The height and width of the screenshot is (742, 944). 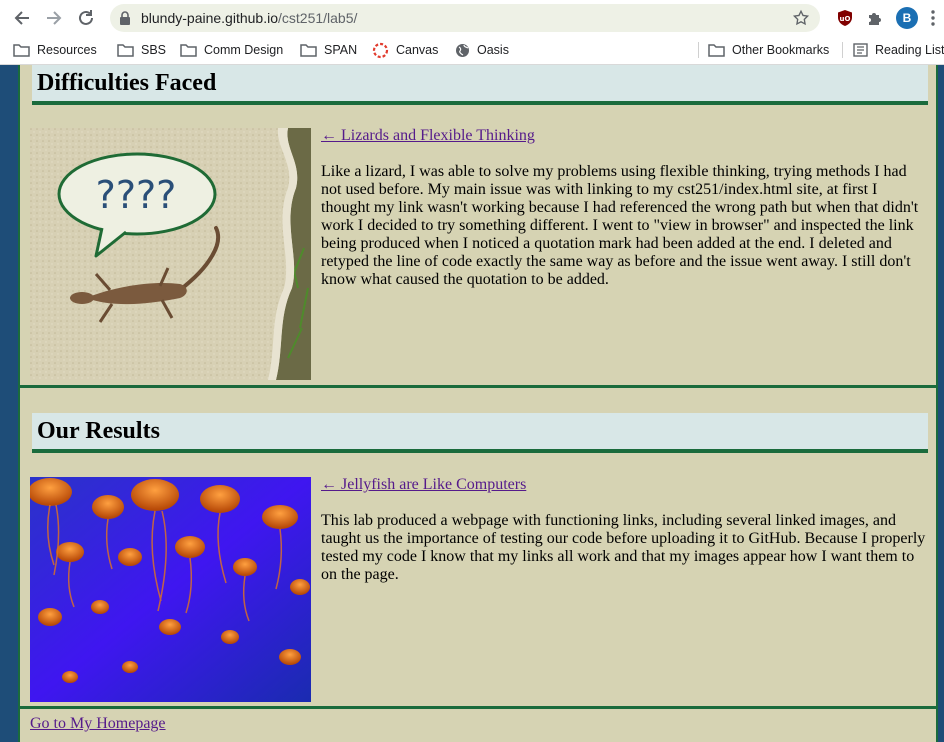 I want to click on url-text: blundy-paine.github.io/cst251/lab5/, so click(x=249, y=18).